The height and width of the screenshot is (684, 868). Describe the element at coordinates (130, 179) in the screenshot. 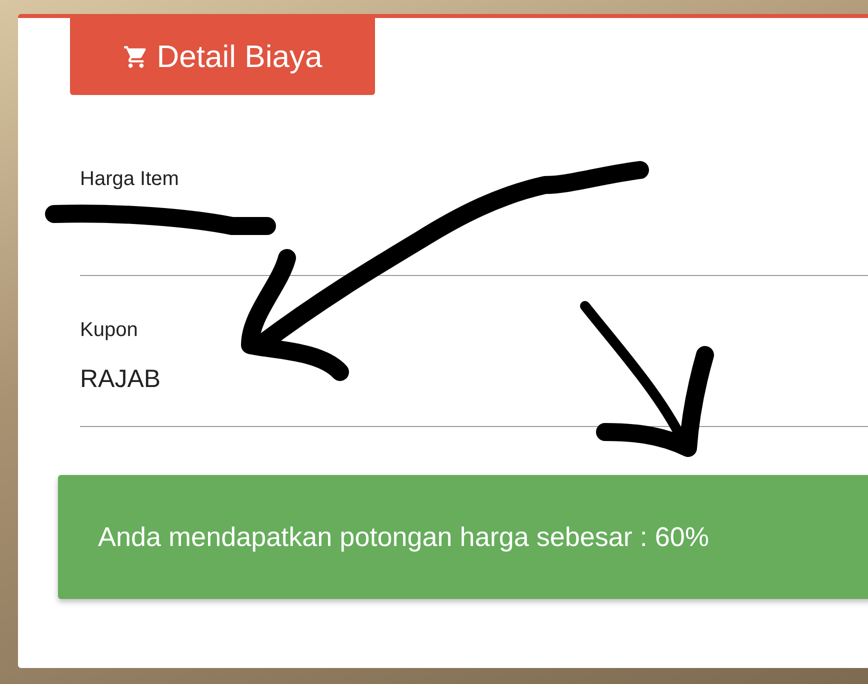

I see `field-label: Harga Item` at that location.